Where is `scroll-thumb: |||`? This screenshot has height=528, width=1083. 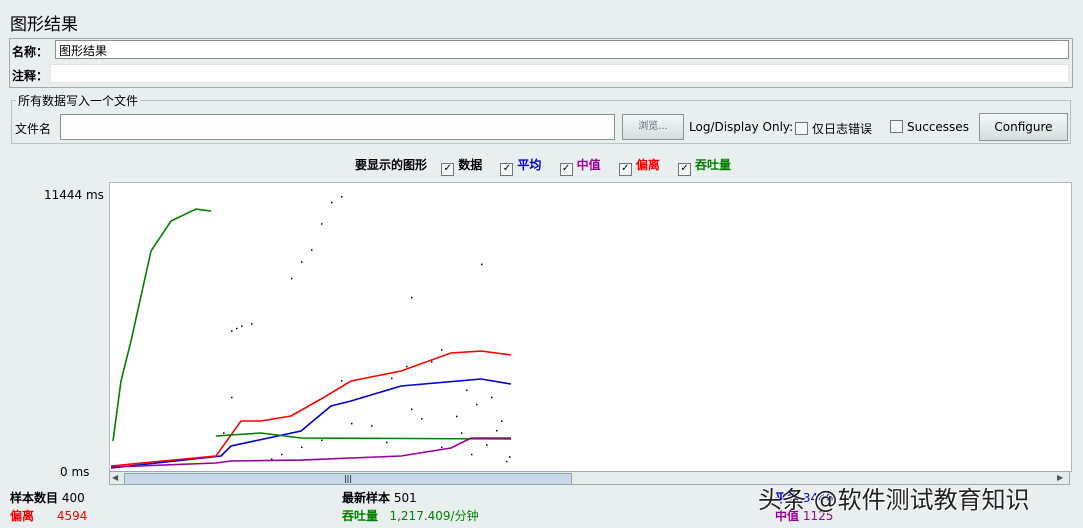
scroll-thumb: ||| is located at coordinates (348, 479).